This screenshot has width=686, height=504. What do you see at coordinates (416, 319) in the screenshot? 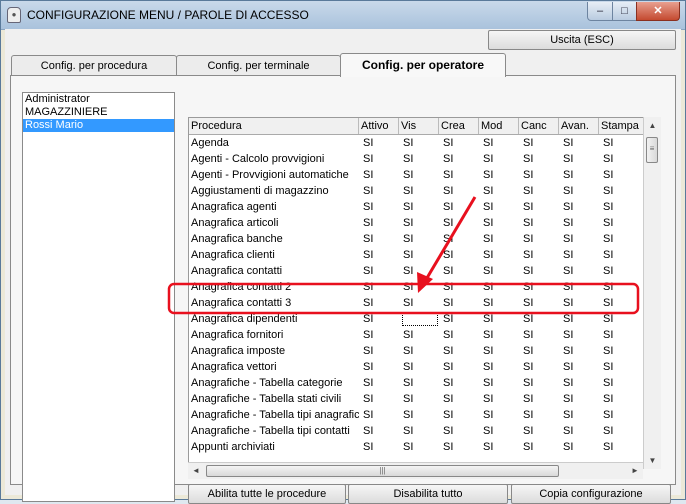
I see `table-row: Anagrafica dipendenti SI SI SI SI SI SI` at bounding box center [416, 319].